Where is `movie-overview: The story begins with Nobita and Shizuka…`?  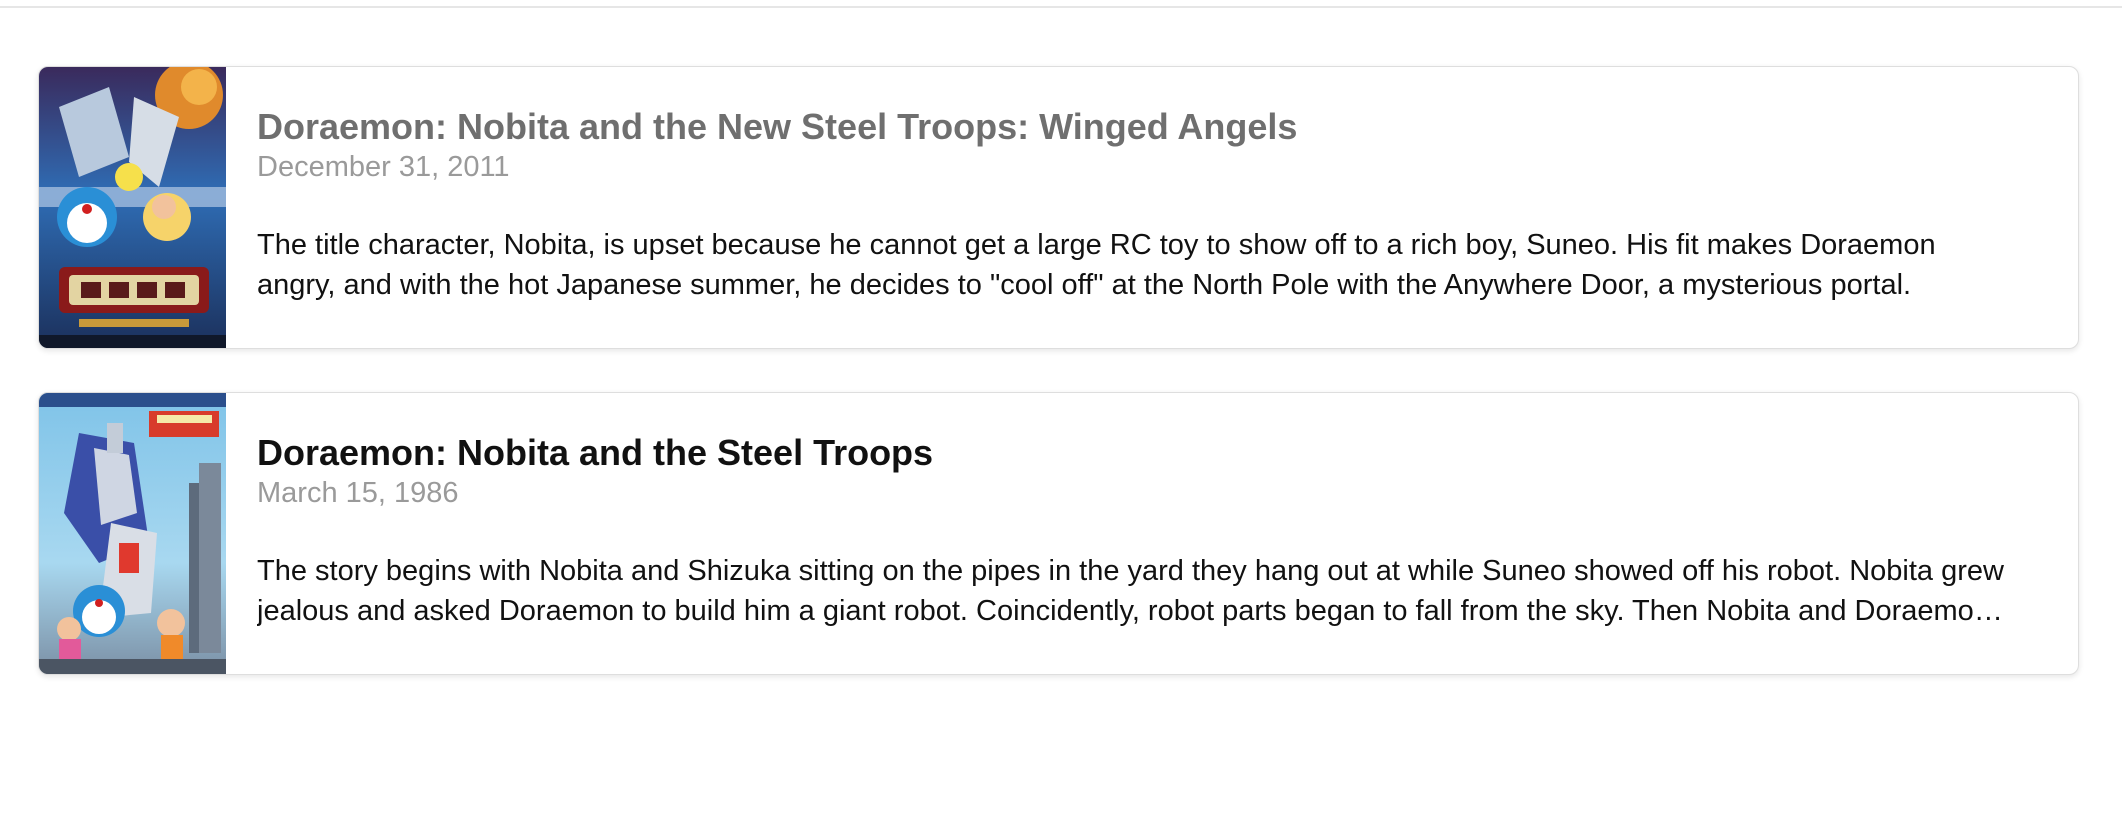
movie-overview: The story begins with Nobita and Shizuka… is located at coordinates (1130, 591).